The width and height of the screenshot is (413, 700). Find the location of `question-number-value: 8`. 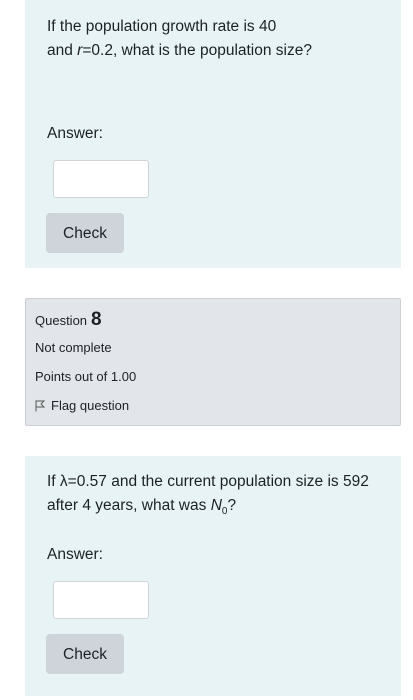

question-number-value: 8 is located at coordinates (96, 319).